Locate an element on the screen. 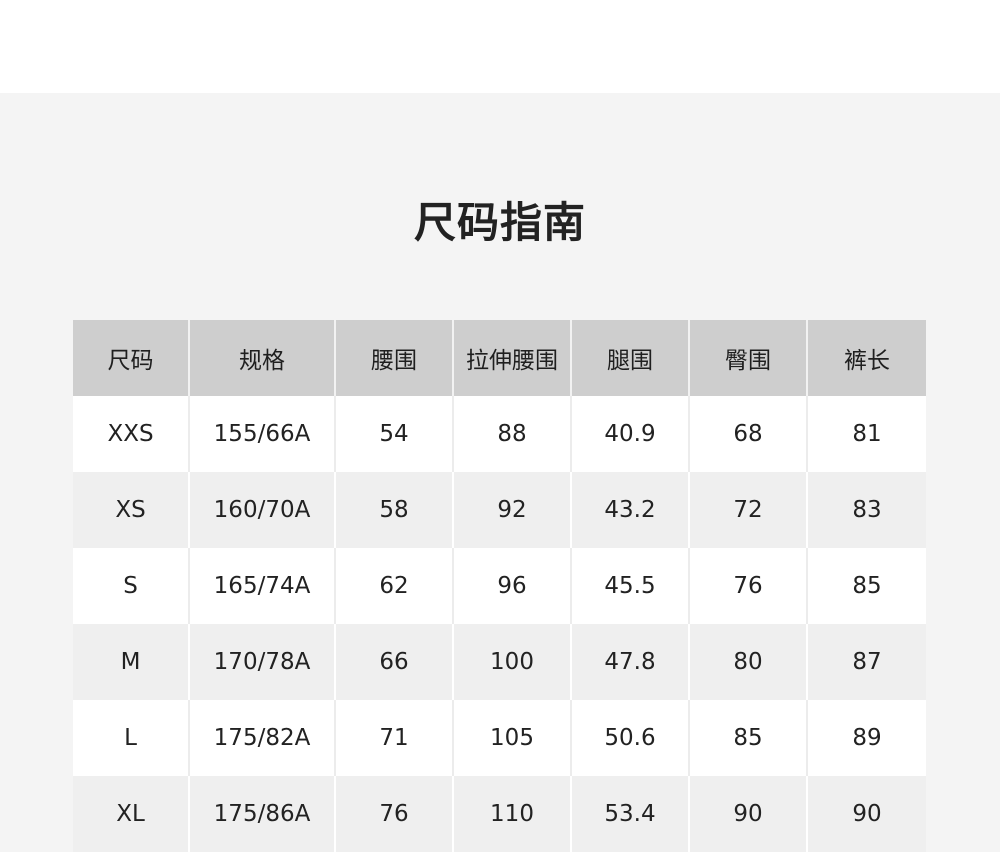 This screenshot has width=1000, height=852. table-cell: XL is located at coordinates (131, 814).